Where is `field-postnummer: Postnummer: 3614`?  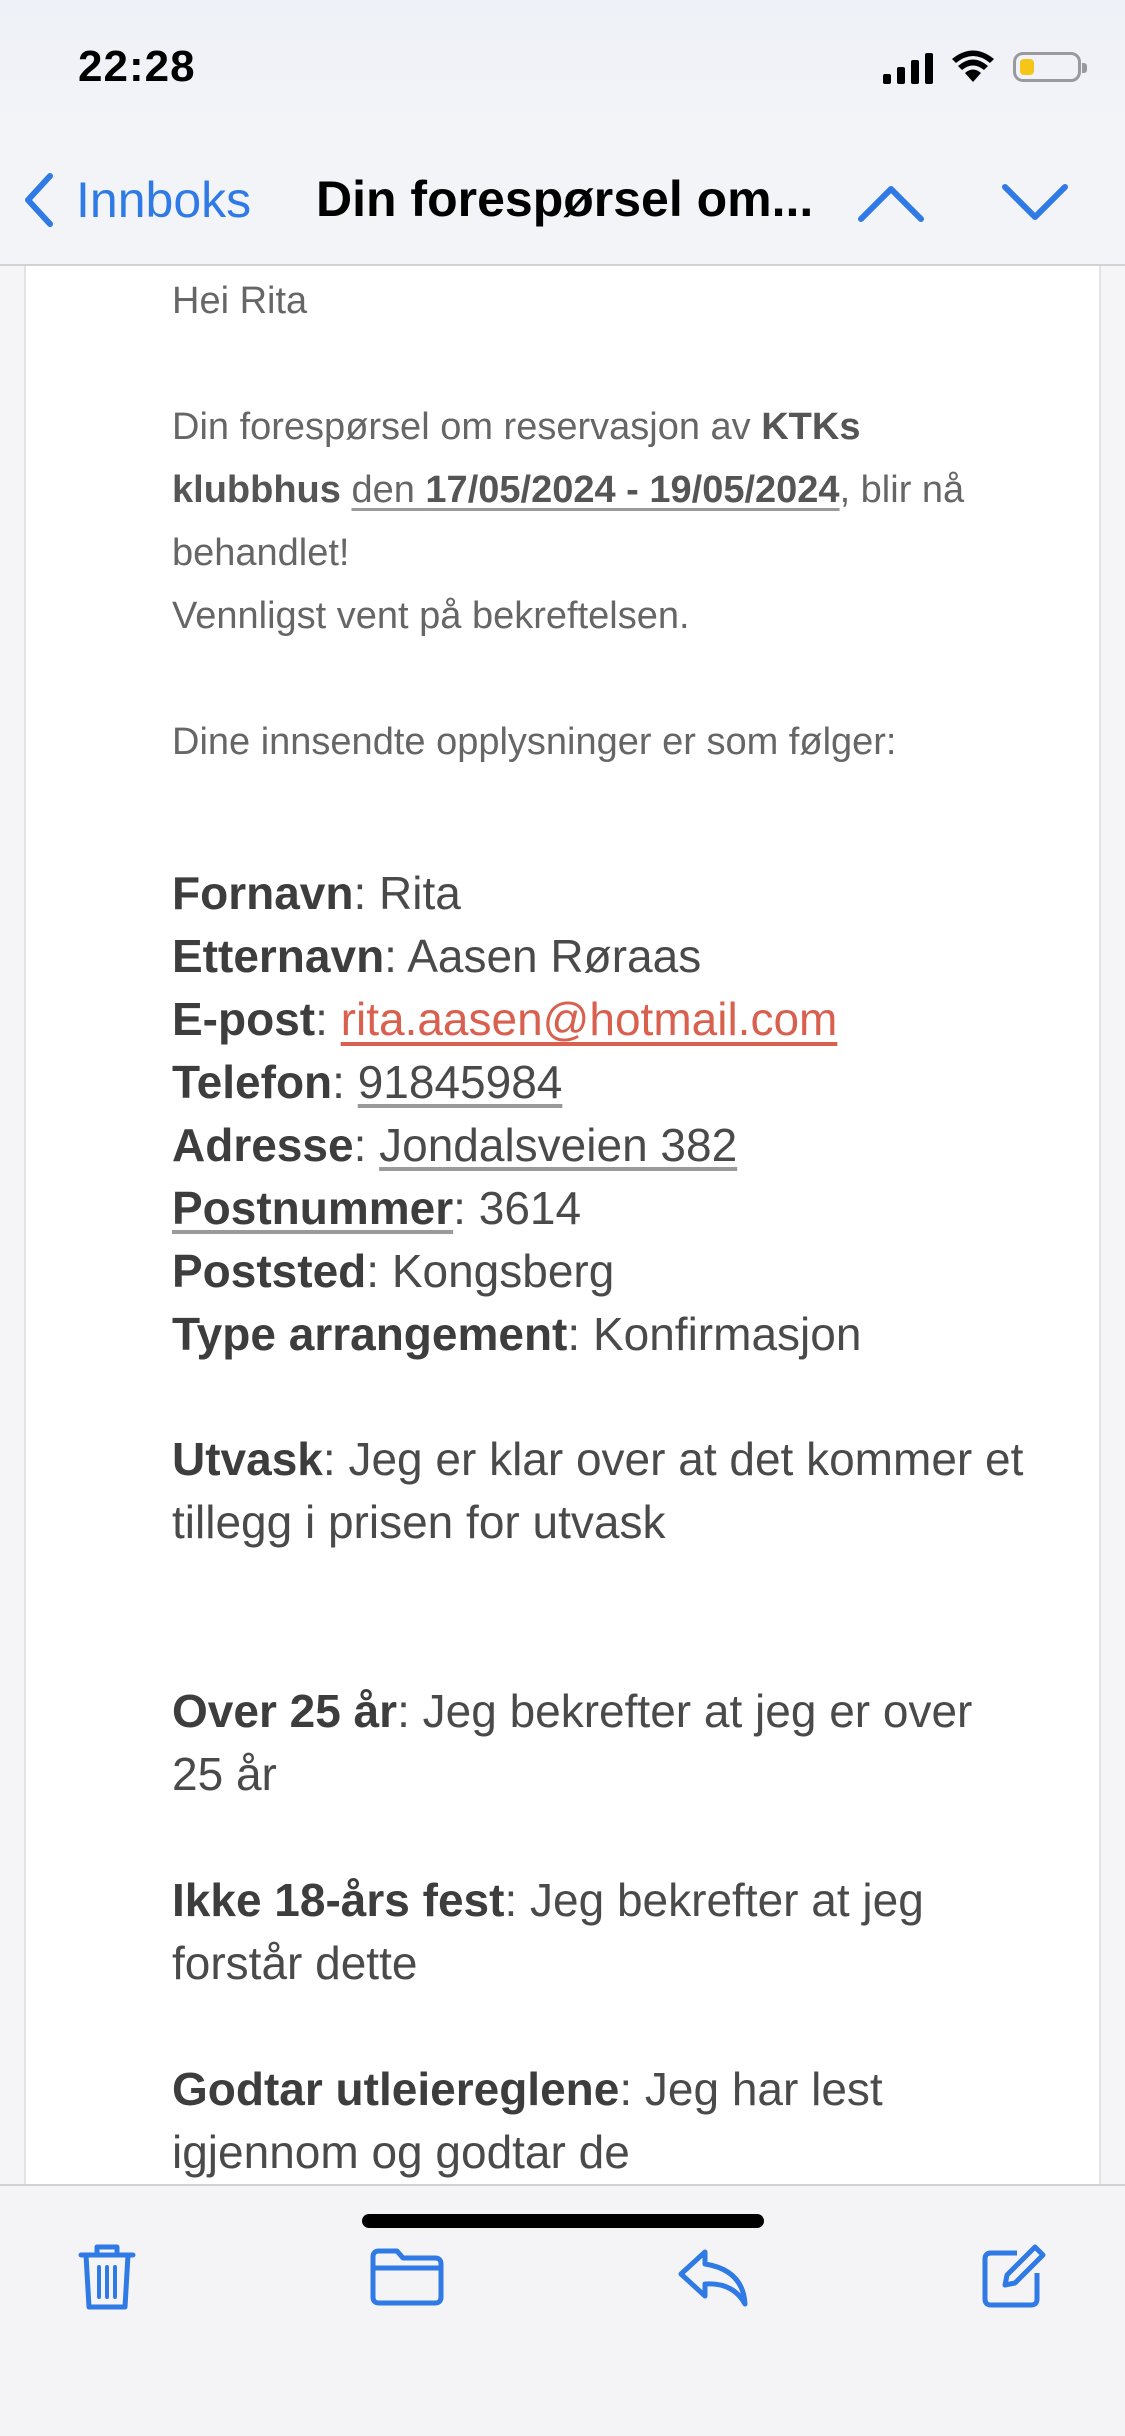
field-postnummer: Postnummer: 3614 is located at coordinates (516, 1208).